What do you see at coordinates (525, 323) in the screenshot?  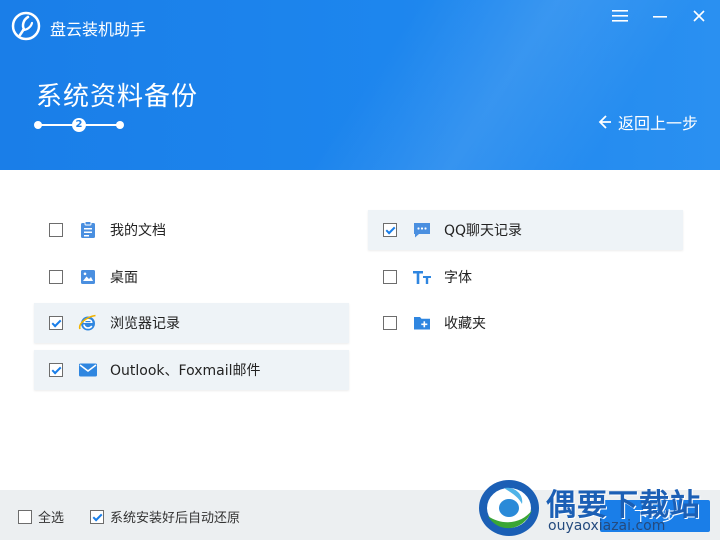 I see `option-favorites: 收藏夹` at bounding box center [525, 323].